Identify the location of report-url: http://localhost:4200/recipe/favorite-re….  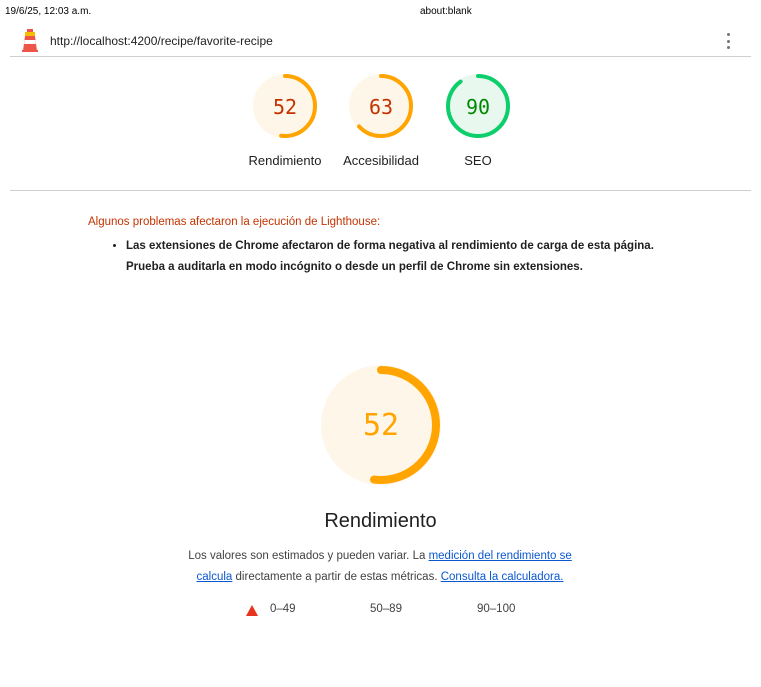
(161, 41).